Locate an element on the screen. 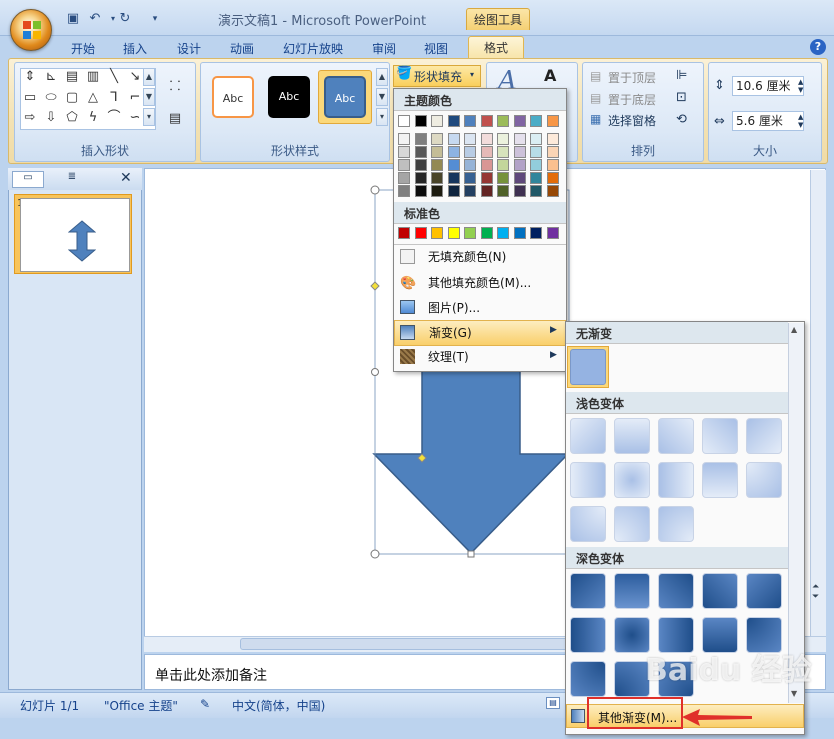  gallery-more-icon: ▾ is located at coordinates (149, 117).